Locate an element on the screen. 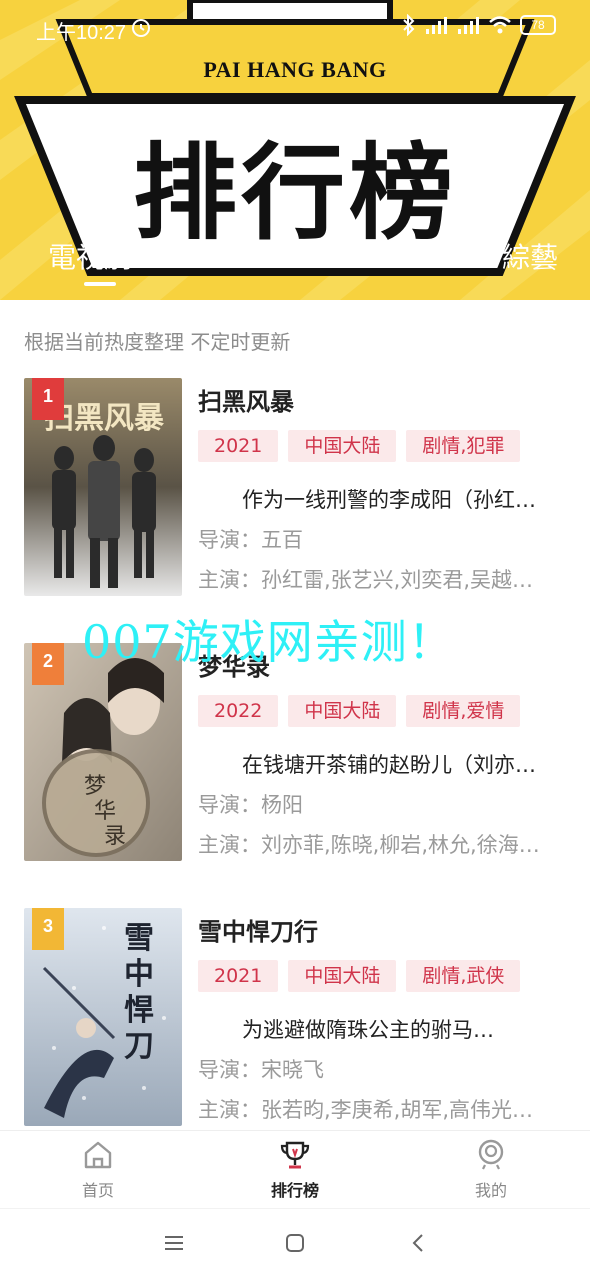  nav-profile: 我的 is located at coordinates (491, 1170).